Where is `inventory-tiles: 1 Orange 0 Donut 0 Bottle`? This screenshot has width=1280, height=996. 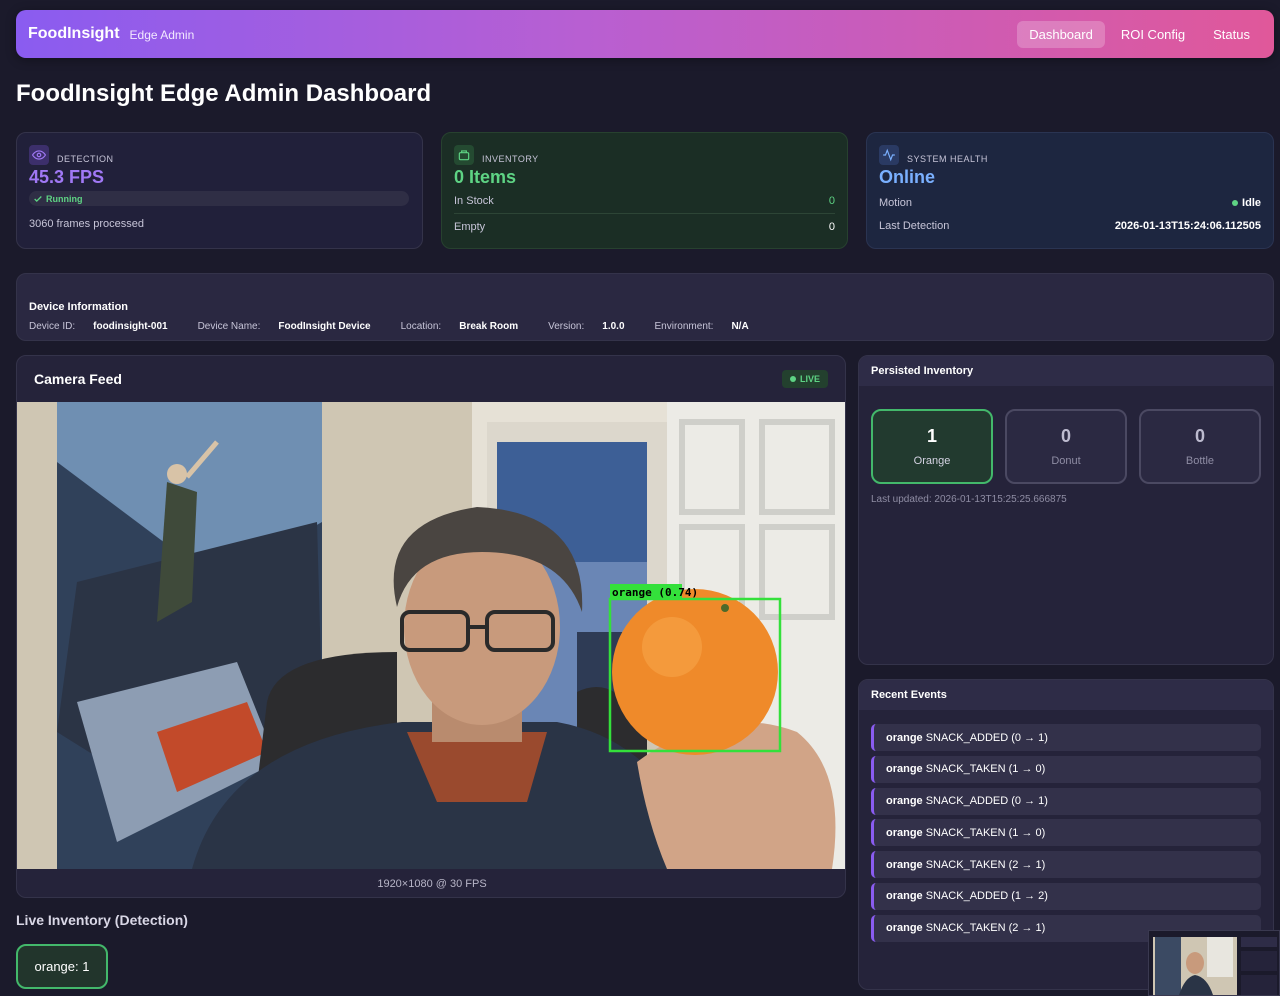 inventory-tiles: 1 Orange 0 Donut 0 Bottle is located at coordinates (1066, 435).